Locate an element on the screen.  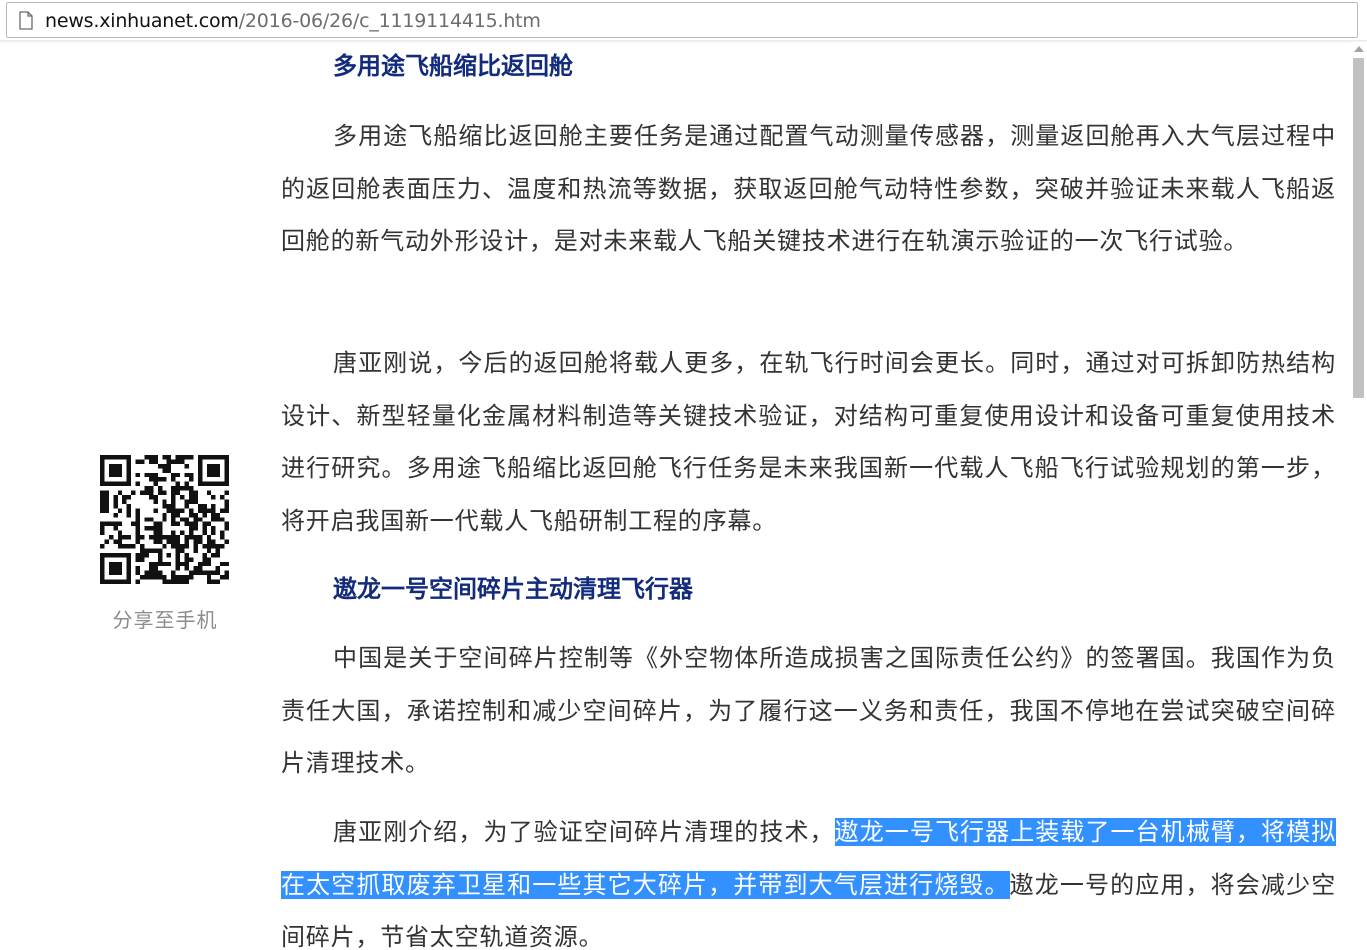
qr-code is located at coordinates (164, 519).